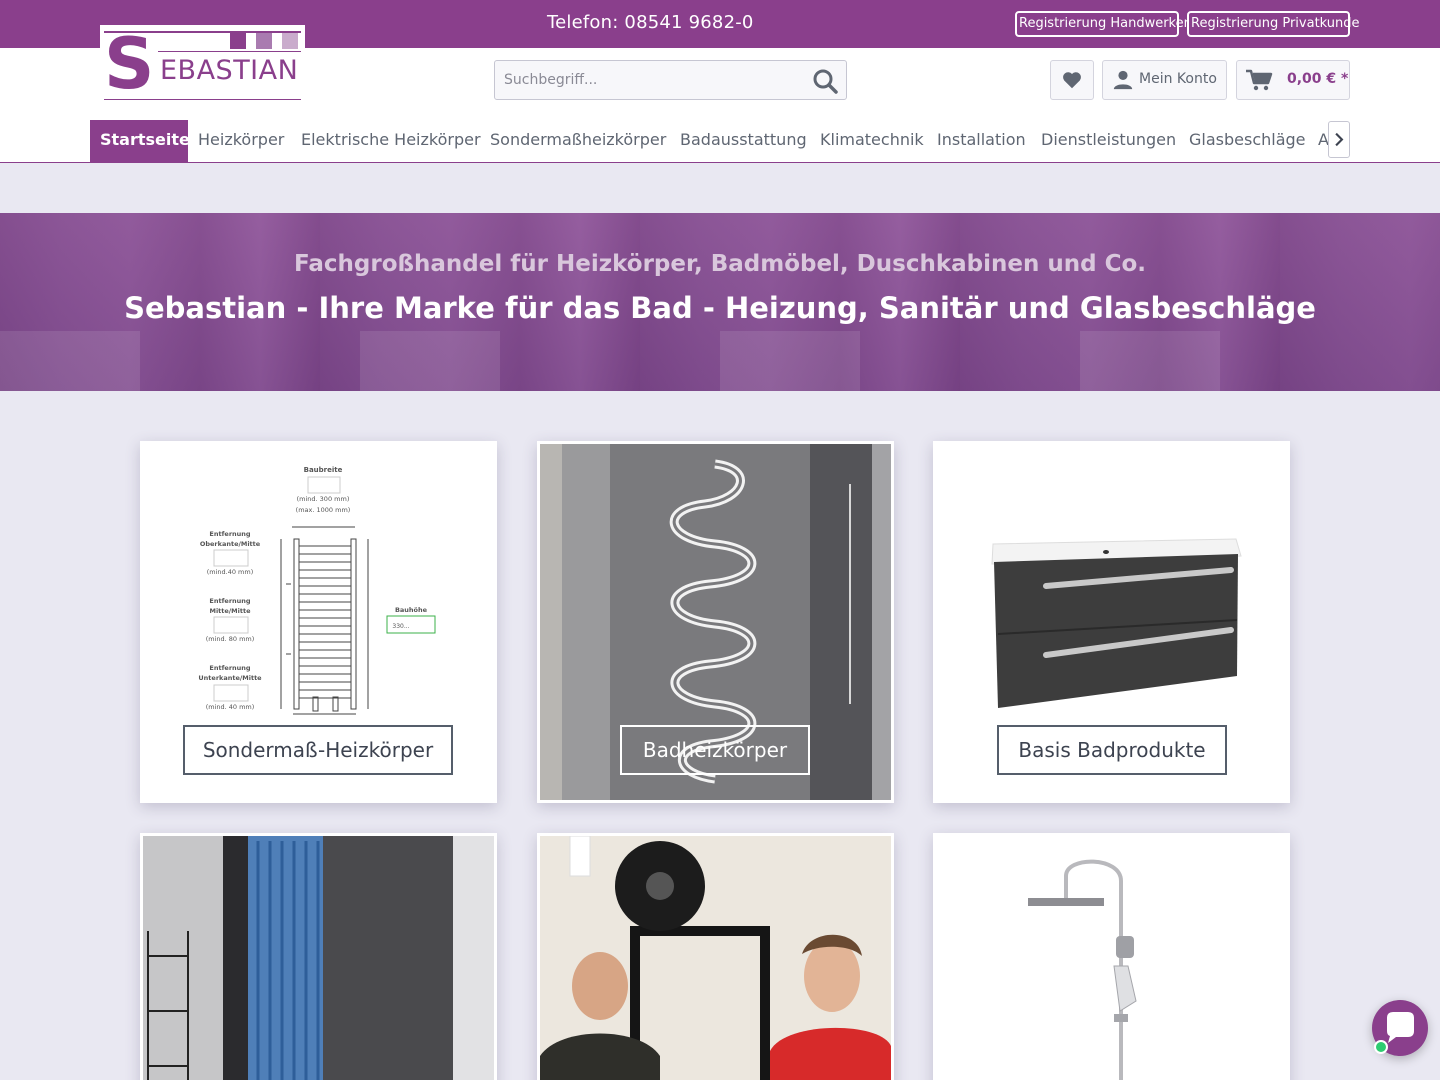  Describe the element at coordinates (650, 22) in the screenshot. I see `phone-number: Telefon: 08541 9682-0` at that location.